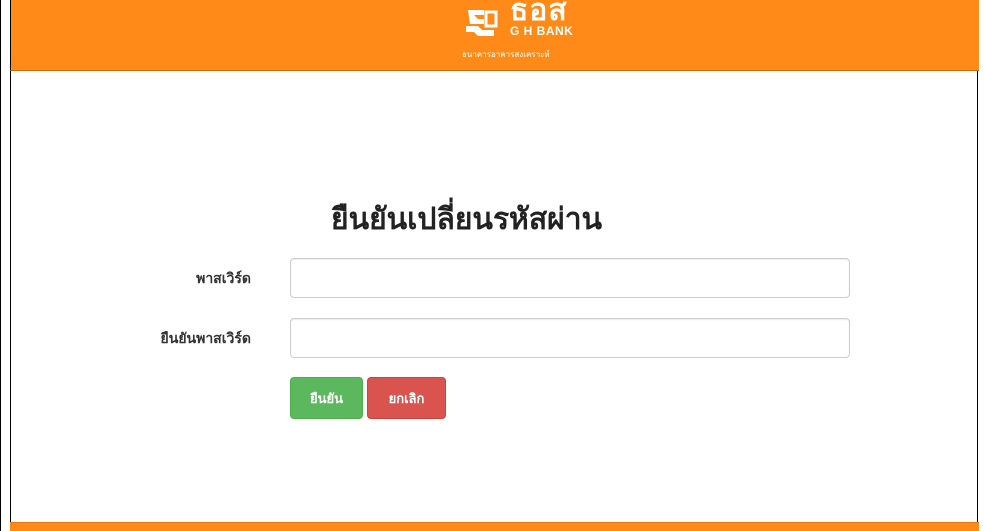  What do you see at coordinates (467, 219) in the screenshot?
I see `page-title: ยืนยันเปลี่ยนรหัสผ่าน` at bounding box center [467, 219].